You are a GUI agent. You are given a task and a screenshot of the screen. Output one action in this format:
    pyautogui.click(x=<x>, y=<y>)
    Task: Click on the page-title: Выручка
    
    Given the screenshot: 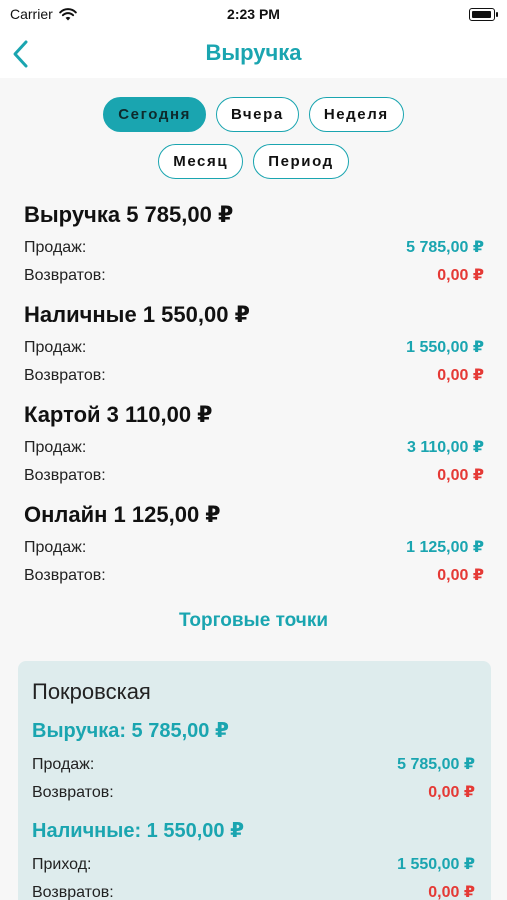 What is the action you would take?
    pyautogui.click(x=253, y=52)
    